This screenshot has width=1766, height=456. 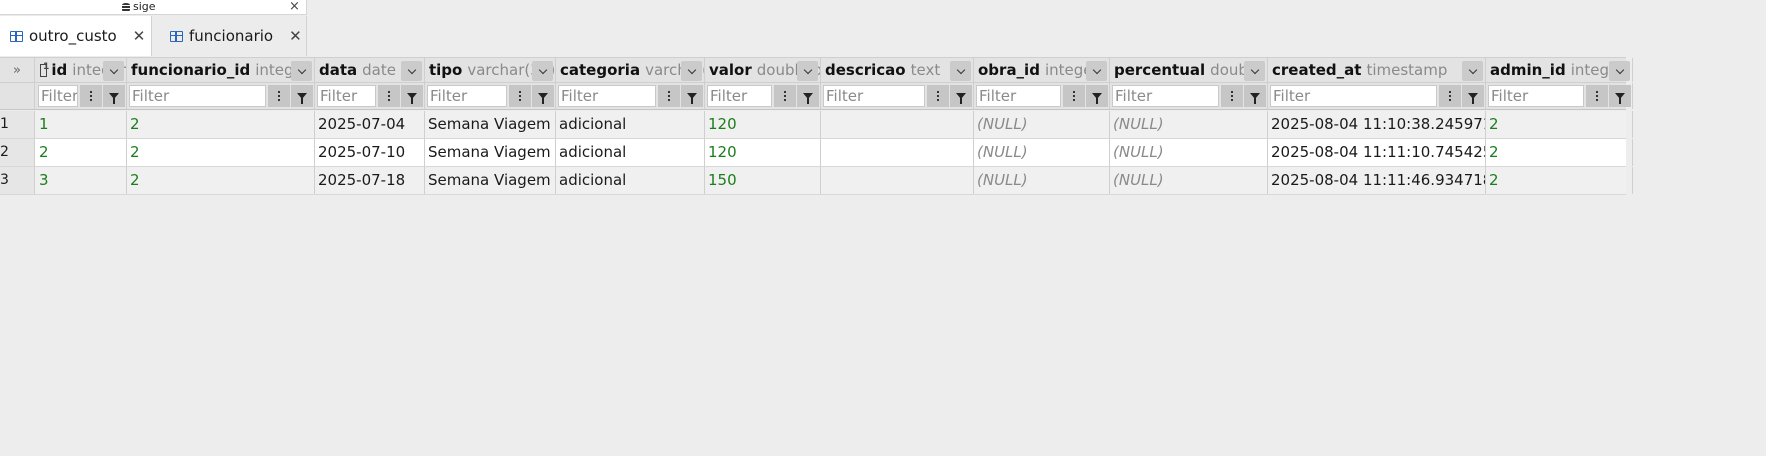 What do you see at coordinates (1559, 70) in the screenshot?
I see `column-header-admin_id: admin_id integer` at bounding box center [1559, 70].